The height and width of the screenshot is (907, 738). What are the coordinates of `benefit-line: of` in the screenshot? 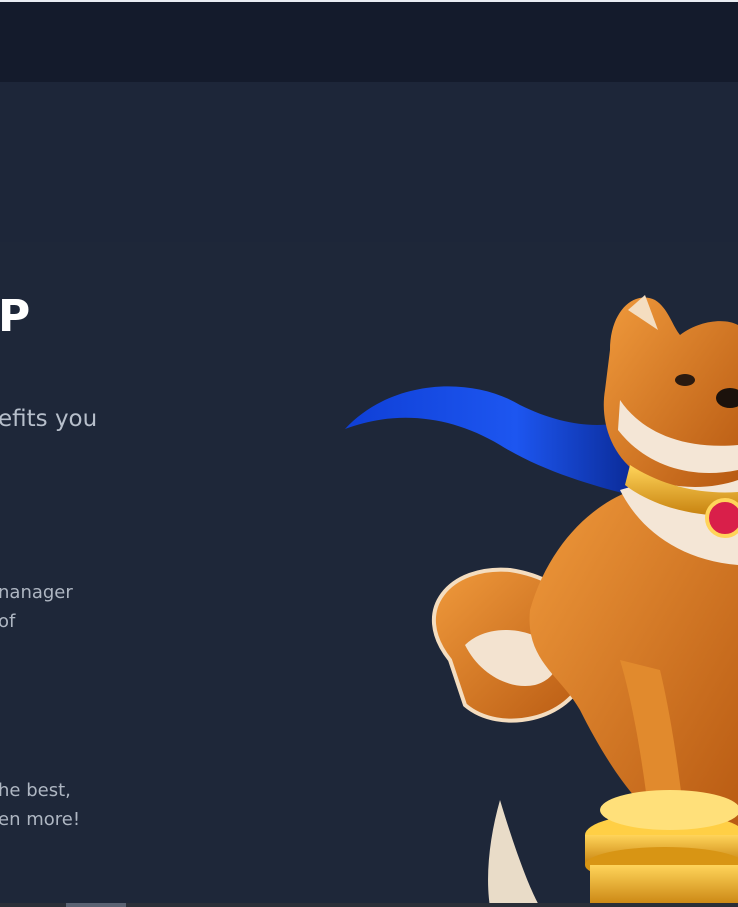 It's located at (8, 621).